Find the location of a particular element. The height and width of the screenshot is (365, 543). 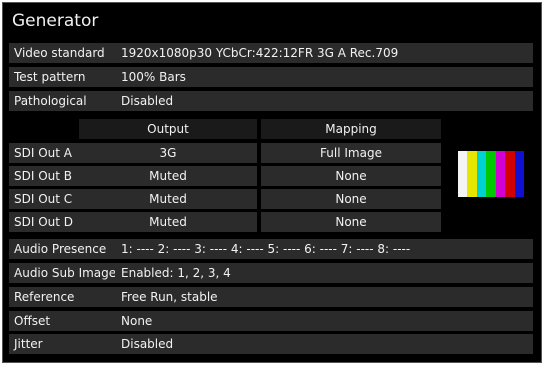

sdi-out-b-label: SDI Out B is located at coordinates (44, 176).